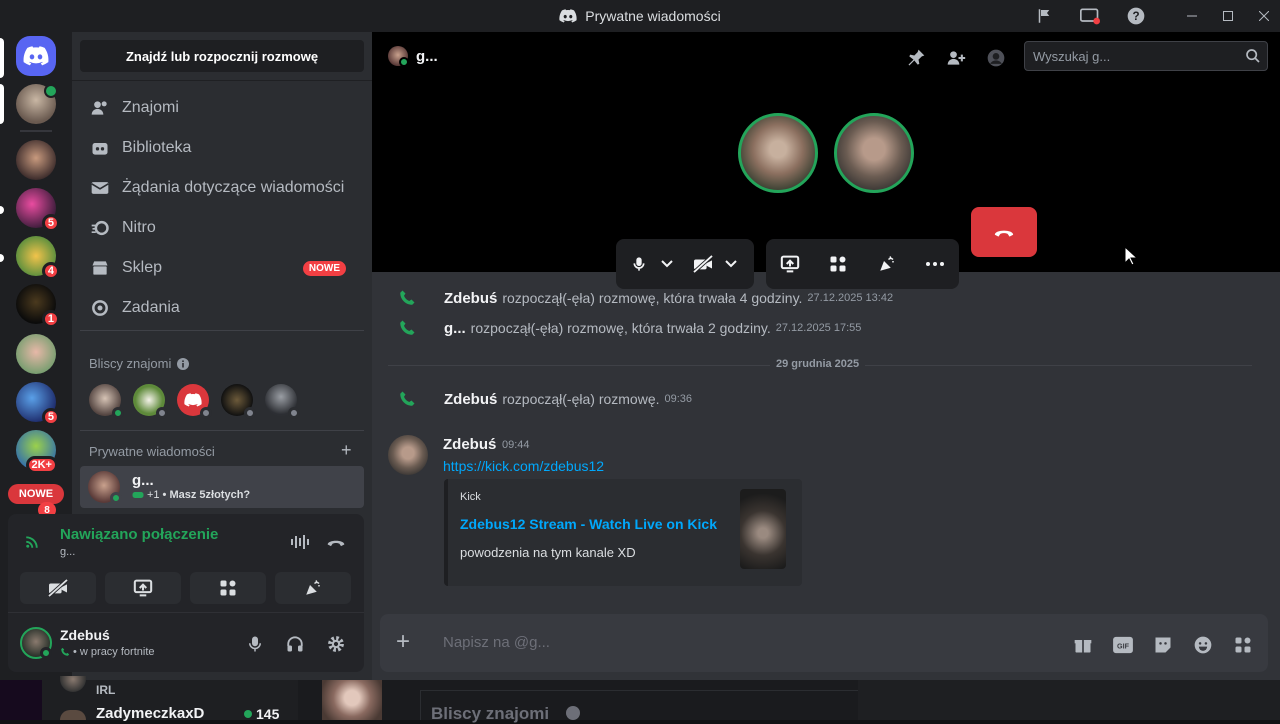  I want to click on minimize-button, so click(1192, 16).